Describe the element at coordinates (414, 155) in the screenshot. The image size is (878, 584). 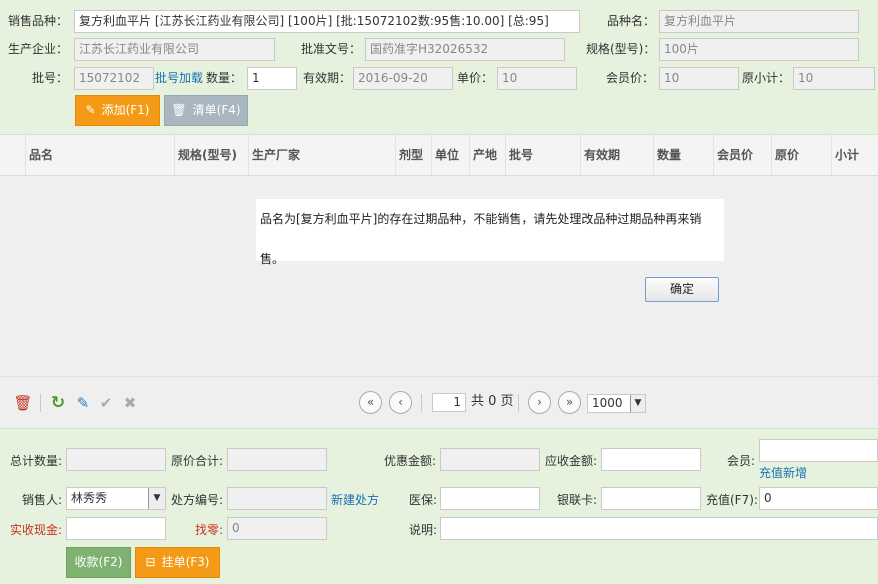
I see `grid-col-form: 剂型` at that location.